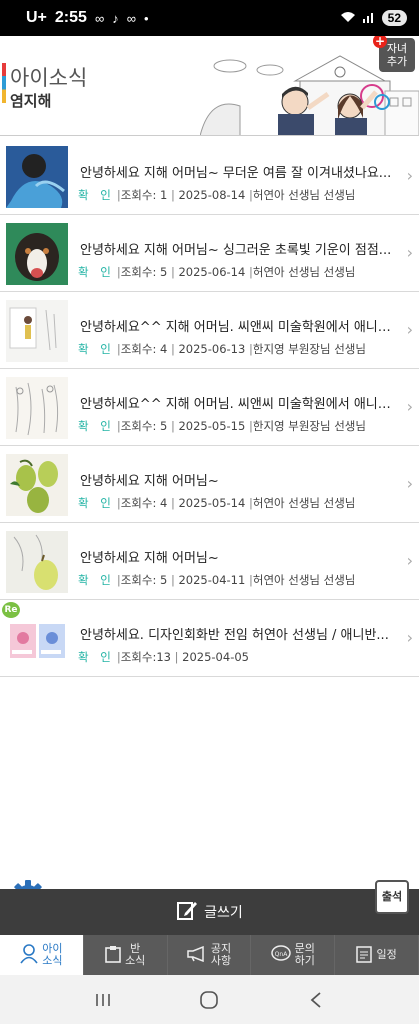  Describe the element at coordinates (115, 18) in the screenshot. I see `tiktok-icon: ♪` at that location.